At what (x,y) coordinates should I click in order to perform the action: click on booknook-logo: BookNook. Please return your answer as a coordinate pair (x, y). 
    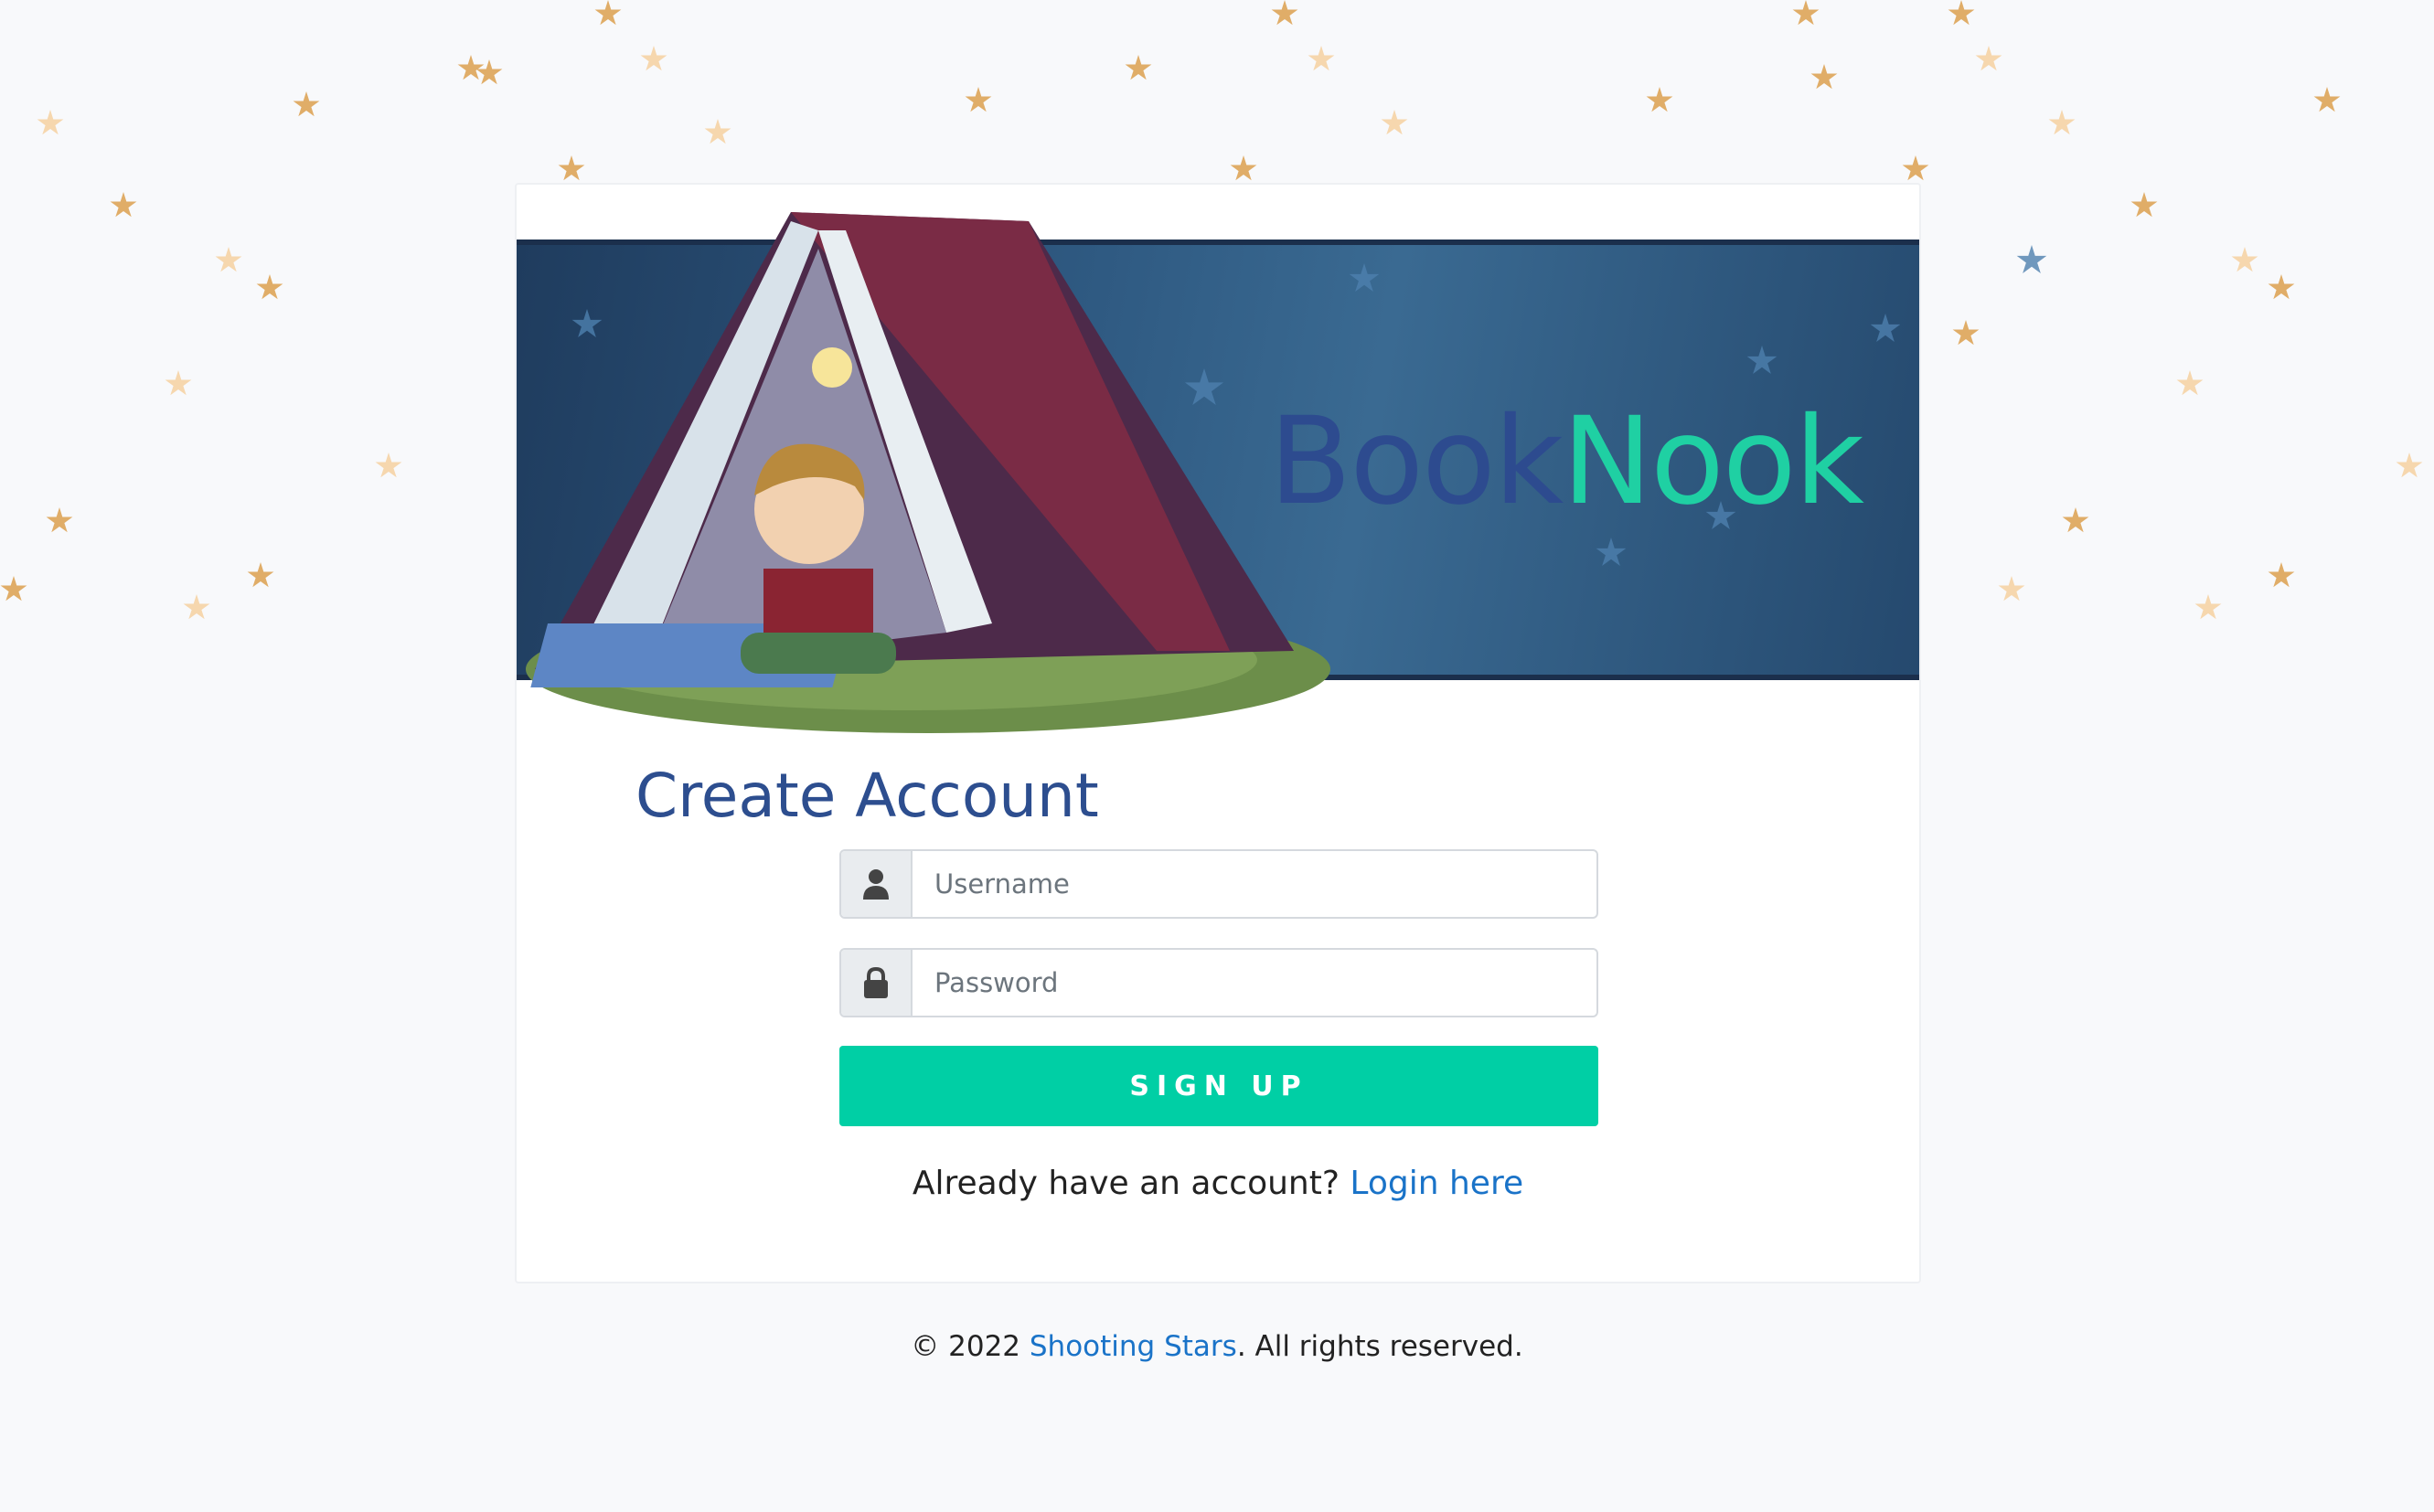
    Looking at the image, I should click on (1566, 461).